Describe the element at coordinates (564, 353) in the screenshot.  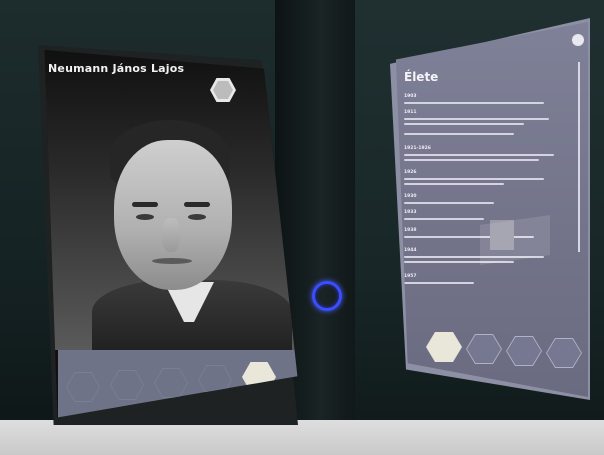
I see `map-icon` at that location.